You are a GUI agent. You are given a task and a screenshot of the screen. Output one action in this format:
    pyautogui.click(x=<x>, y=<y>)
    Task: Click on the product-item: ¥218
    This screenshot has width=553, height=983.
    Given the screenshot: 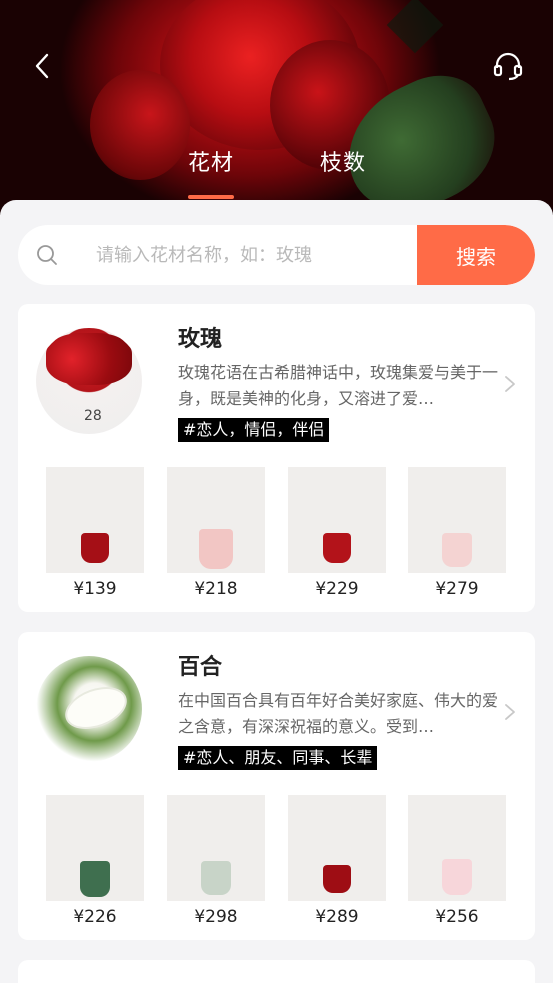 What is the action you would take?
    pyautogui.click(x=216, y=533)
    